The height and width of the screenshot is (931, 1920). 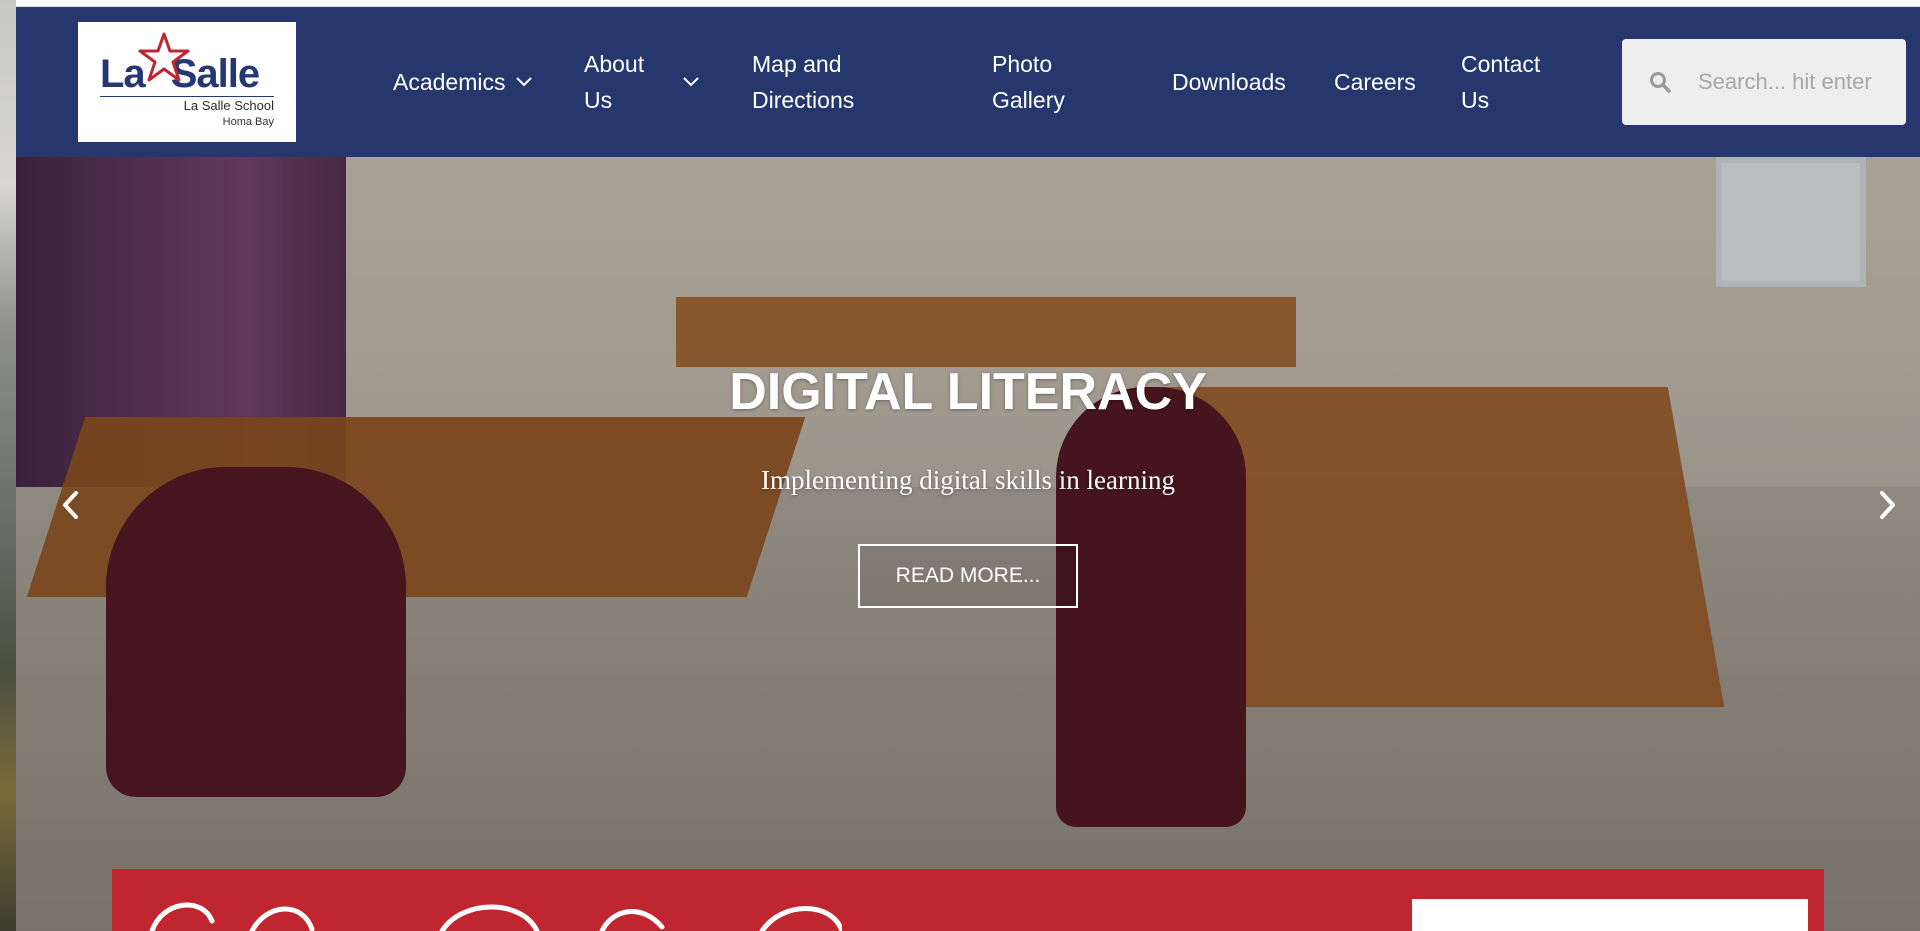 I want to click on desktop-background-strip, so click(x=8, y=465).